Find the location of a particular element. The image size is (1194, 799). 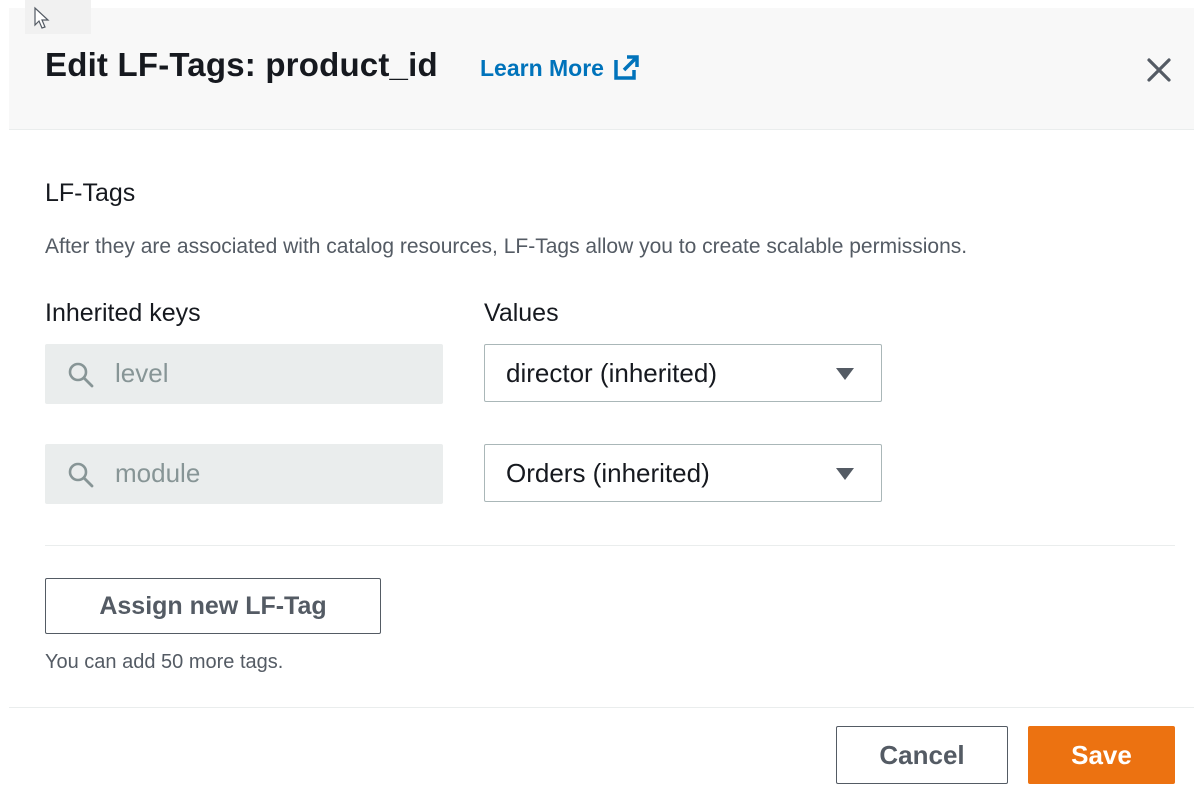

key-field-level: level is located at coordinates (244, 374).